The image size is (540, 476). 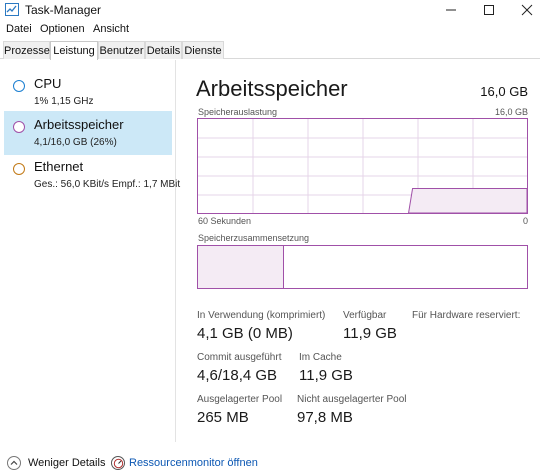 I want to click on ethernet-status-ring-icon, so click(x=19, y=169).